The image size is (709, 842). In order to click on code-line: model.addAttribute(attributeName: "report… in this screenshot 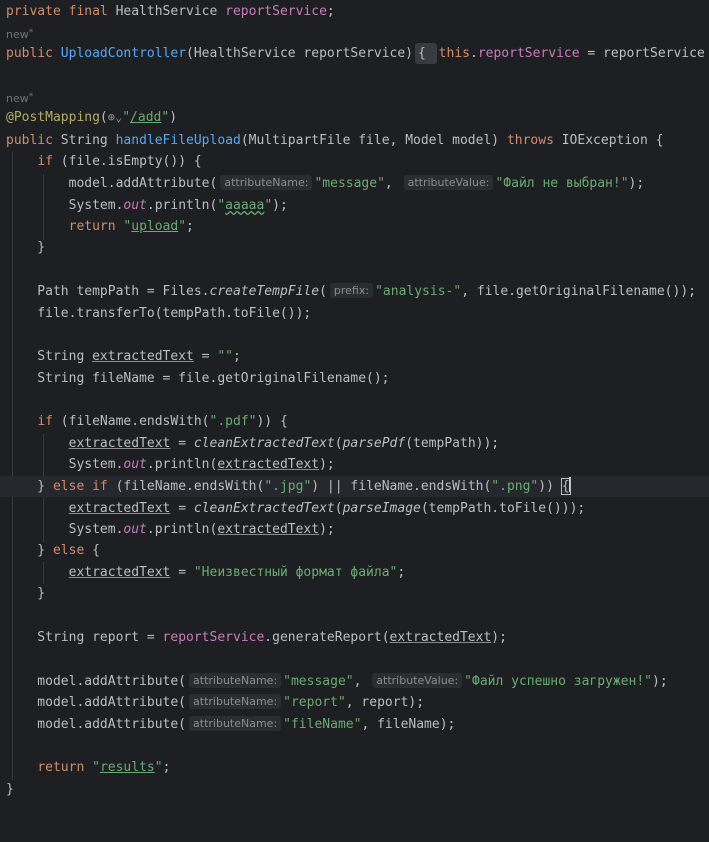, I will do `click(354, 702)`.